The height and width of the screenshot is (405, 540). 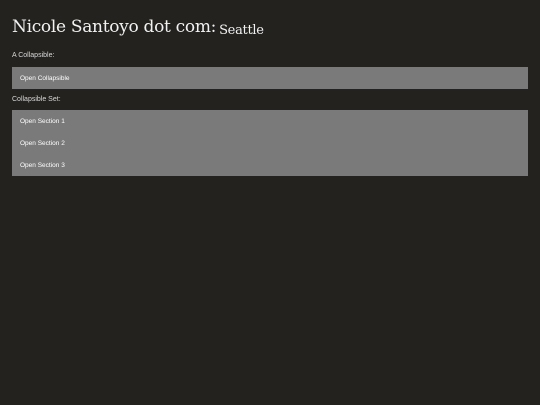 What do you see at coordinates (33, 55) in the screenshot?
I see `collapsible-label: A Collapsible:` at bounding box center [33, 55].